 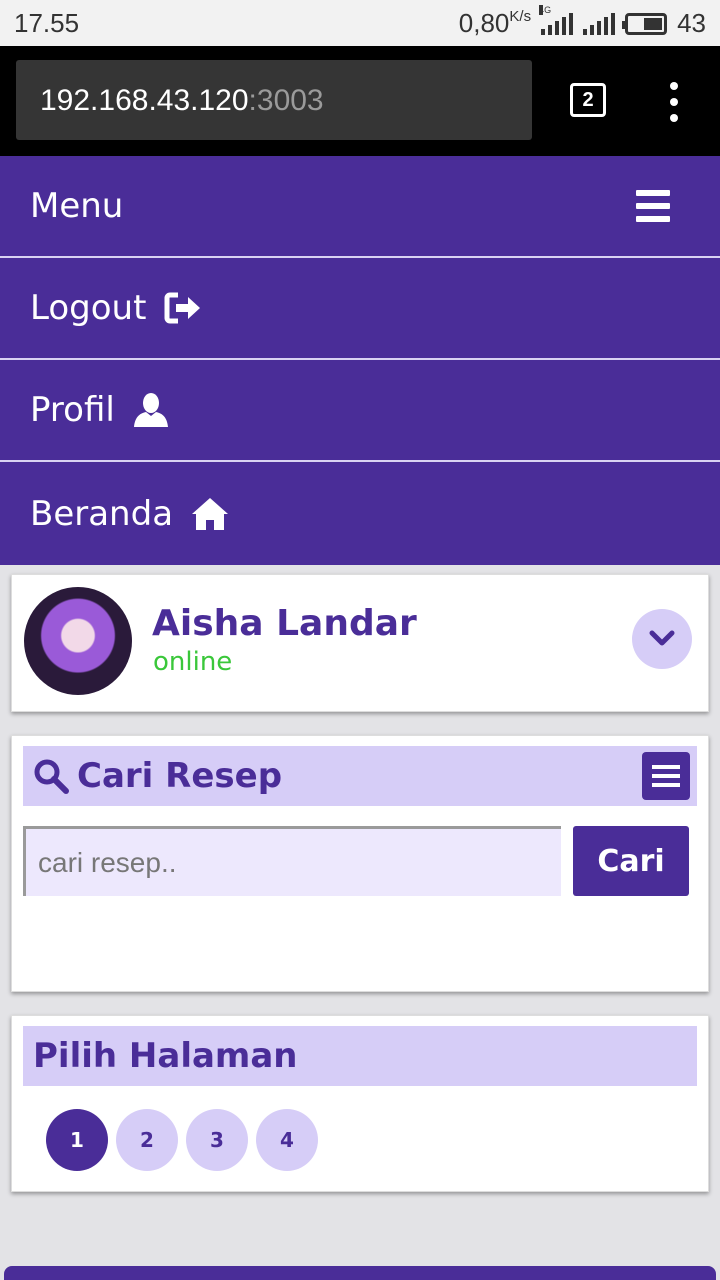 What do you see at coordinates (51, 776) in the screenshot?
I see `search-icon` at bounding box center [51, 776].